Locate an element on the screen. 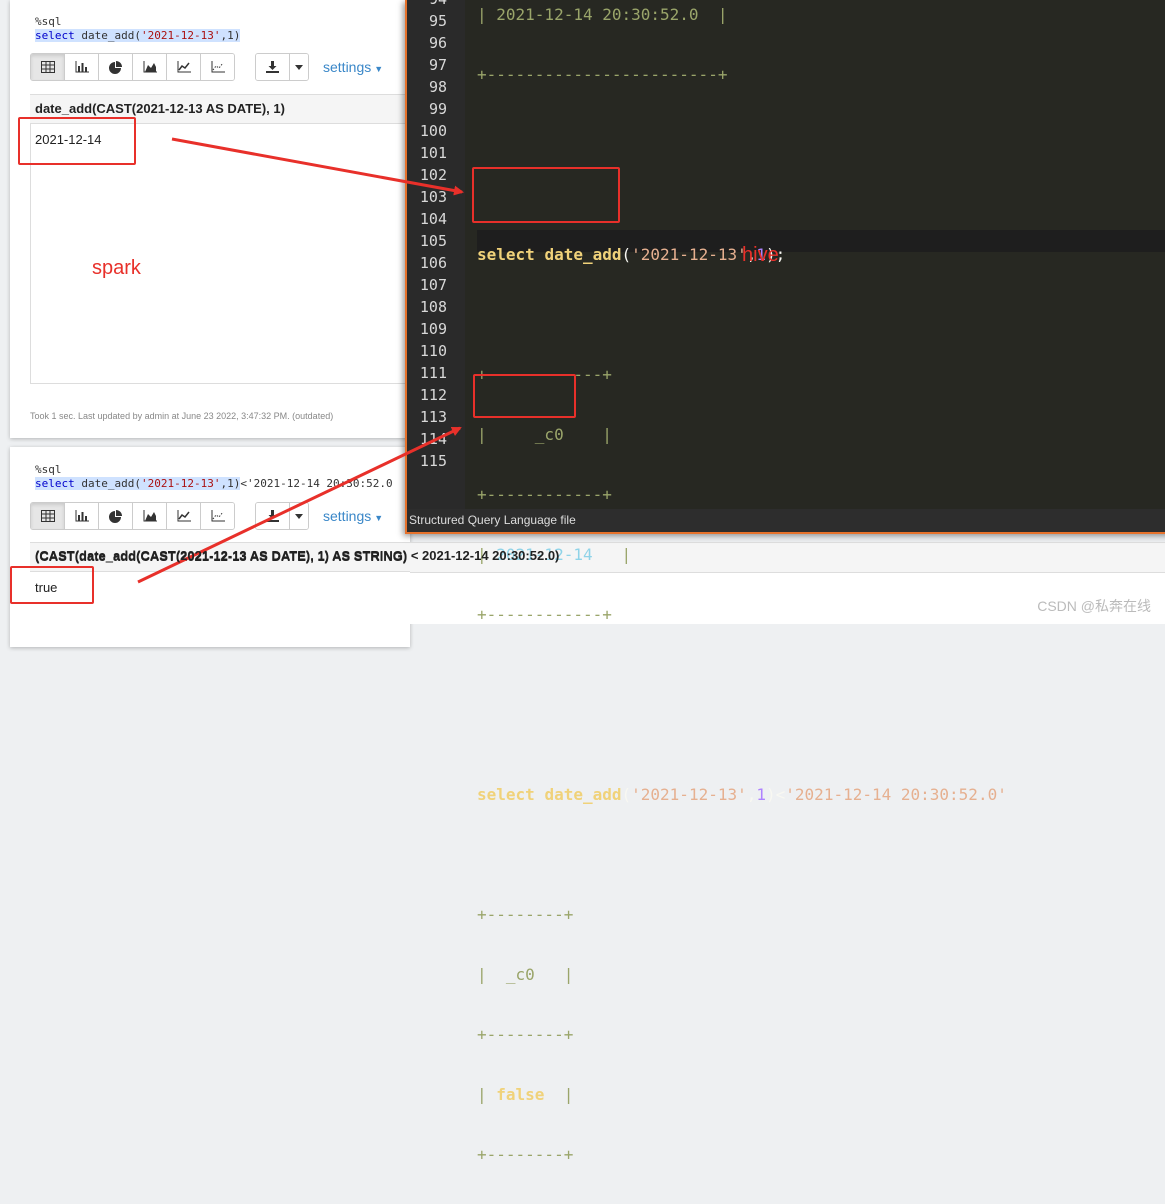 Image resolution: width=1165 pixels, height=1204 pixels. table-icon is located at coordinates (47, 516).